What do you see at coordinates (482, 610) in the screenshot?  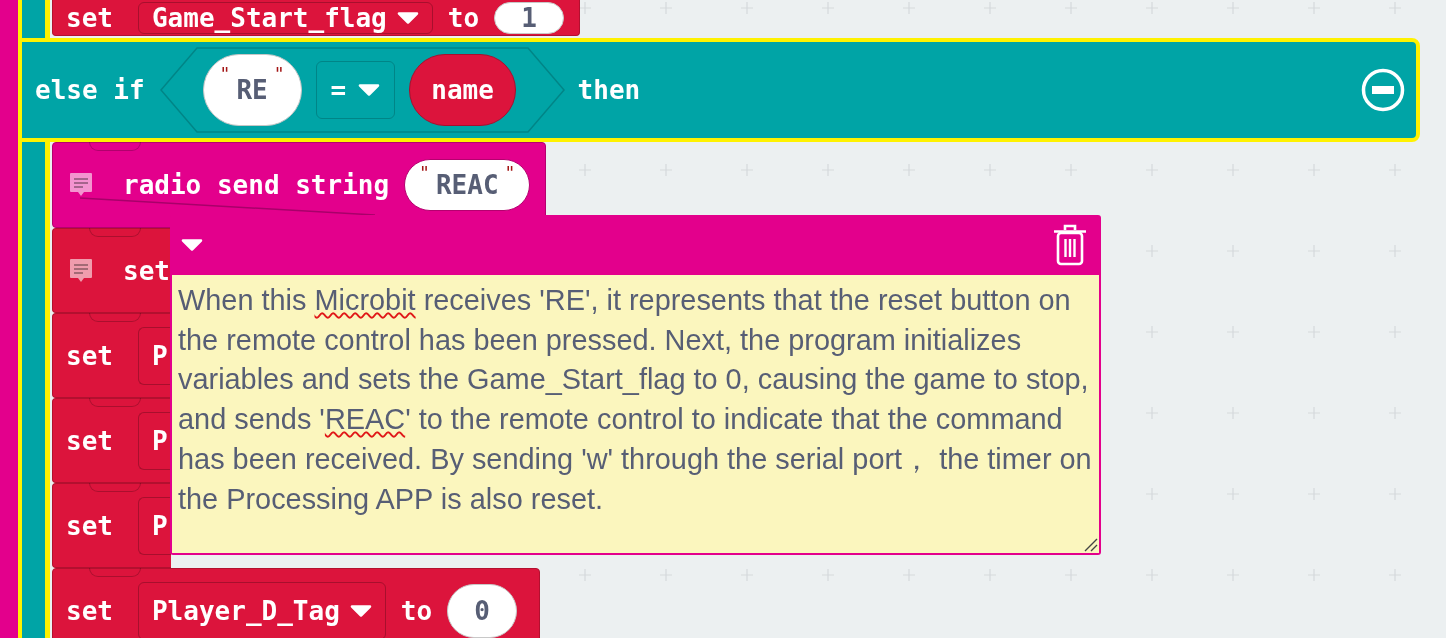 I see `number-field: 0` at bounding box center [482, 610].